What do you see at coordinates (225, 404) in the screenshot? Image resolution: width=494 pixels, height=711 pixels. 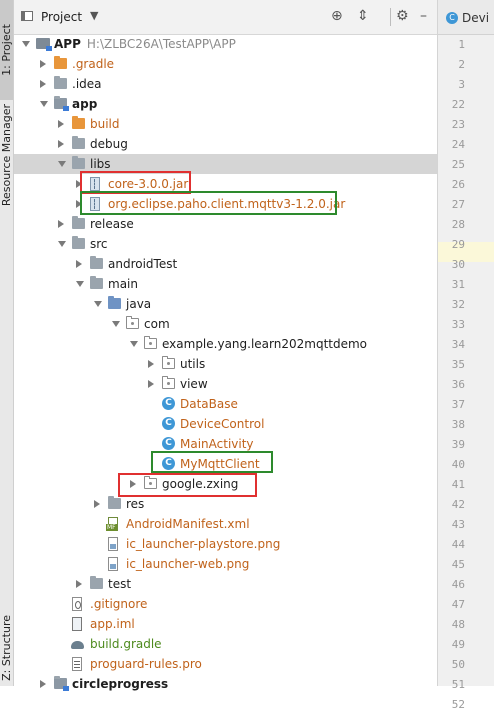 I see `tree-row: C DataBase` at bounding box center [225, 404].